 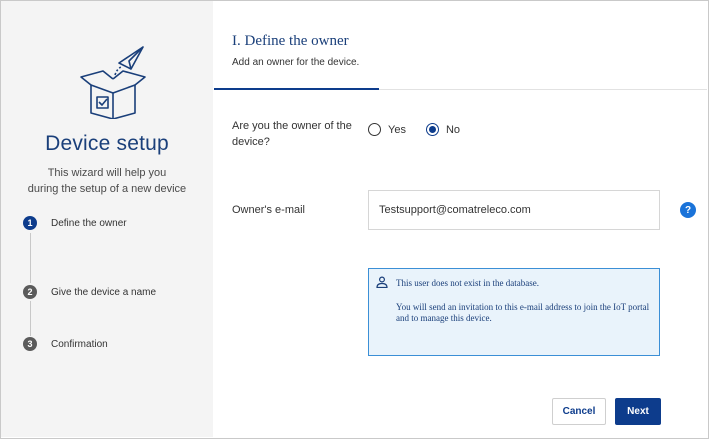 What do you see at coordinates (290, 41) in the screenshot?
I see `step-title: I. Define the owner` at bounding box center [290, 41].